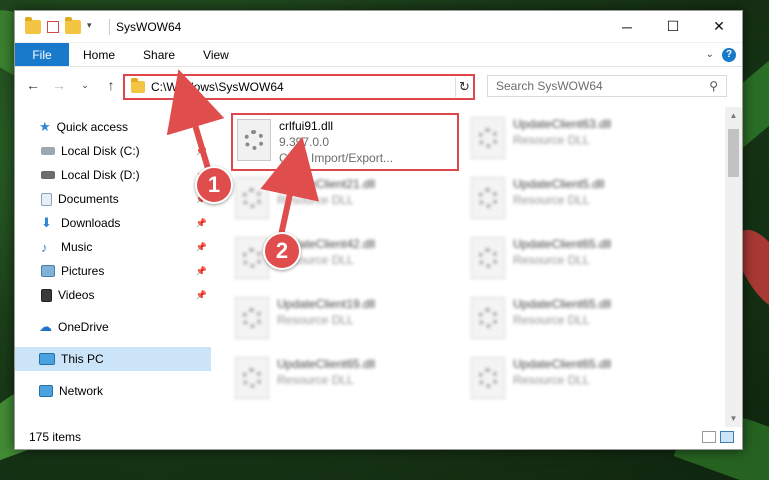 The width and height of the screenshot is (769, 480). I want to click on search-input: Search SysWOW64, so click(602, 86).